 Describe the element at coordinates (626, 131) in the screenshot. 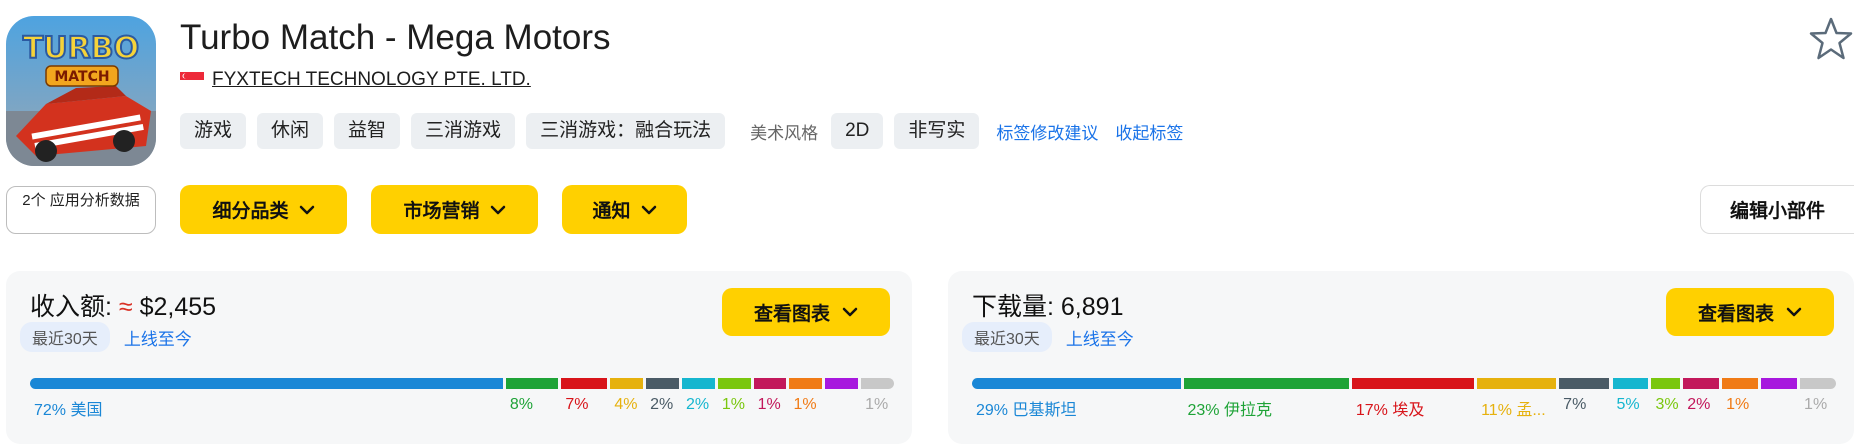

I see `tag-item: 三消游戏：融合玩法` at that location.